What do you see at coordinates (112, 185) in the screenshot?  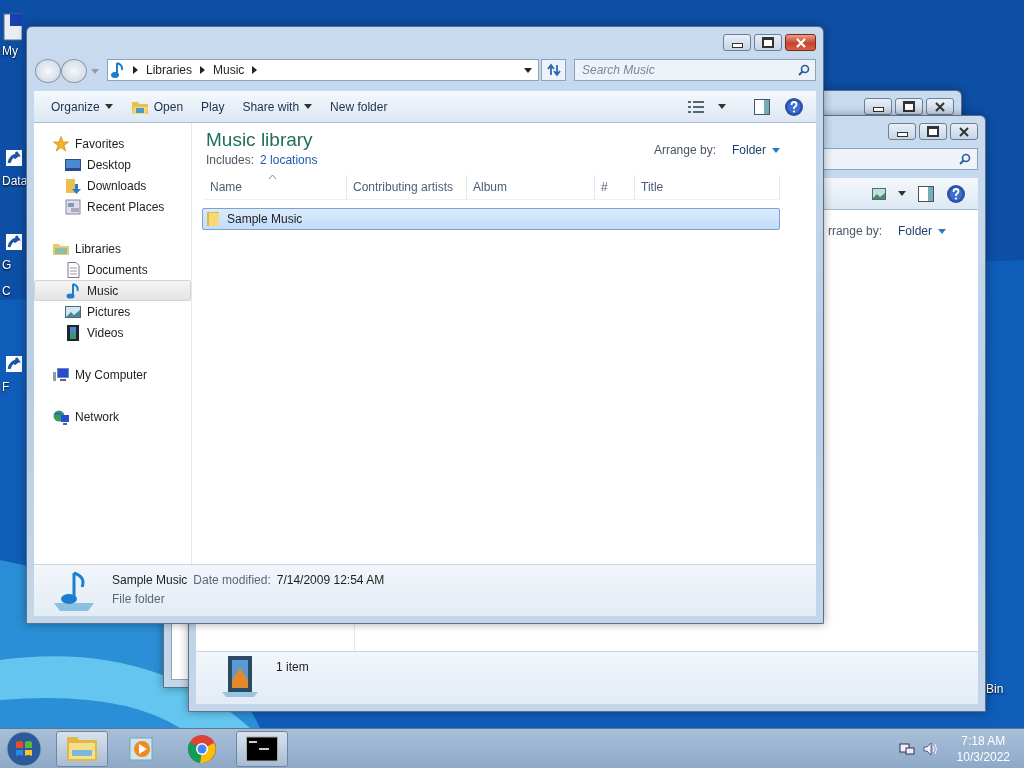 I see `nav-item: Downloads` at bounding box center [112, 185].